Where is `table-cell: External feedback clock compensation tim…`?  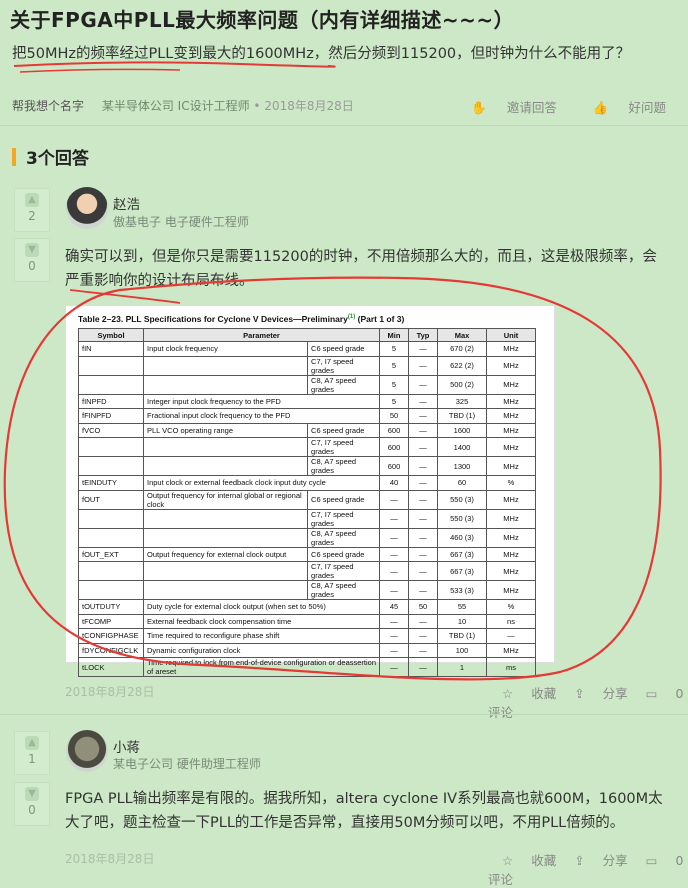 table-cell: External feedback clock compensation tim… is located at coordinates (261, 621).